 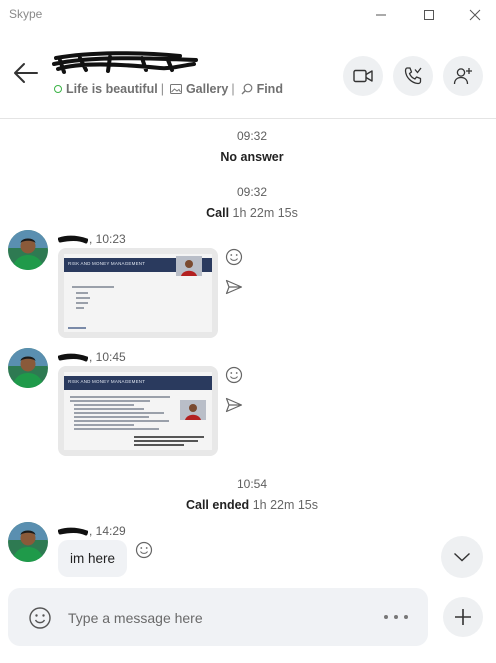 I want to click on message-meta: , 10:45, so click(x=92, y=357).